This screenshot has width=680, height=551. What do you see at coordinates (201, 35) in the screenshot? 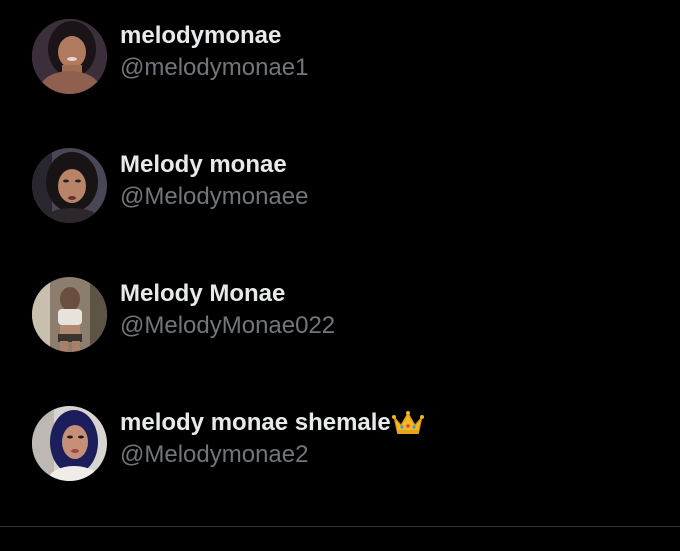
I see `display-name: melodymonae` at bounding box center [201, 35].